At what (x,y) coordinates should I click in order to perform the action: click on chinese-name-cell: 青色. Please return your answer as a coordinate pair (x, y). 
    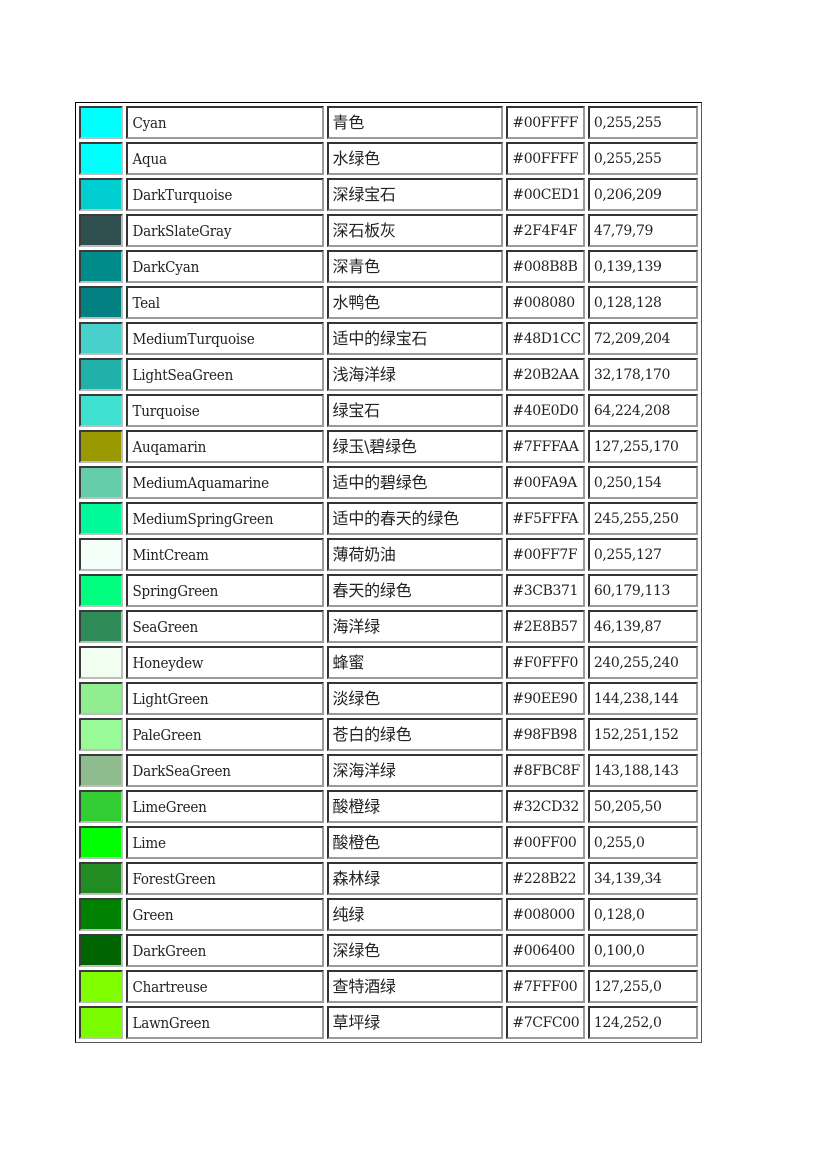
    Looking at the image, I should click on (415, 122).